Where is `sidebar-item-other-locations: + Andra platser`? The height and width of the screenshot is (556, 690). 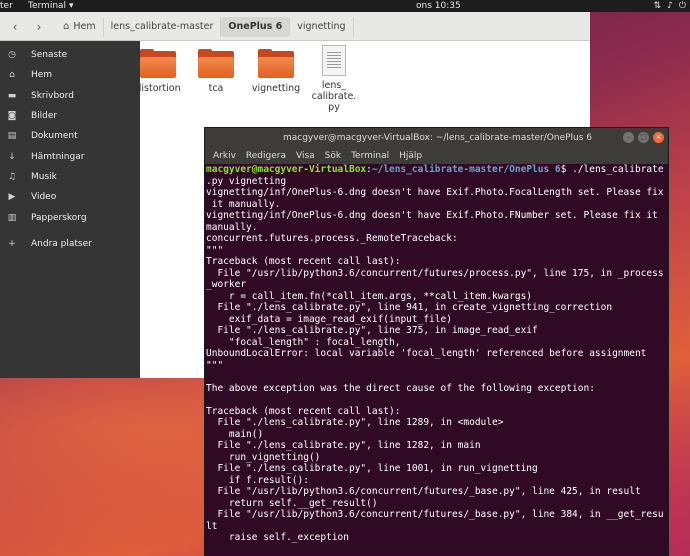
sidebar-item-other-locations: + Andra platser is located at coordinates (70, 244).